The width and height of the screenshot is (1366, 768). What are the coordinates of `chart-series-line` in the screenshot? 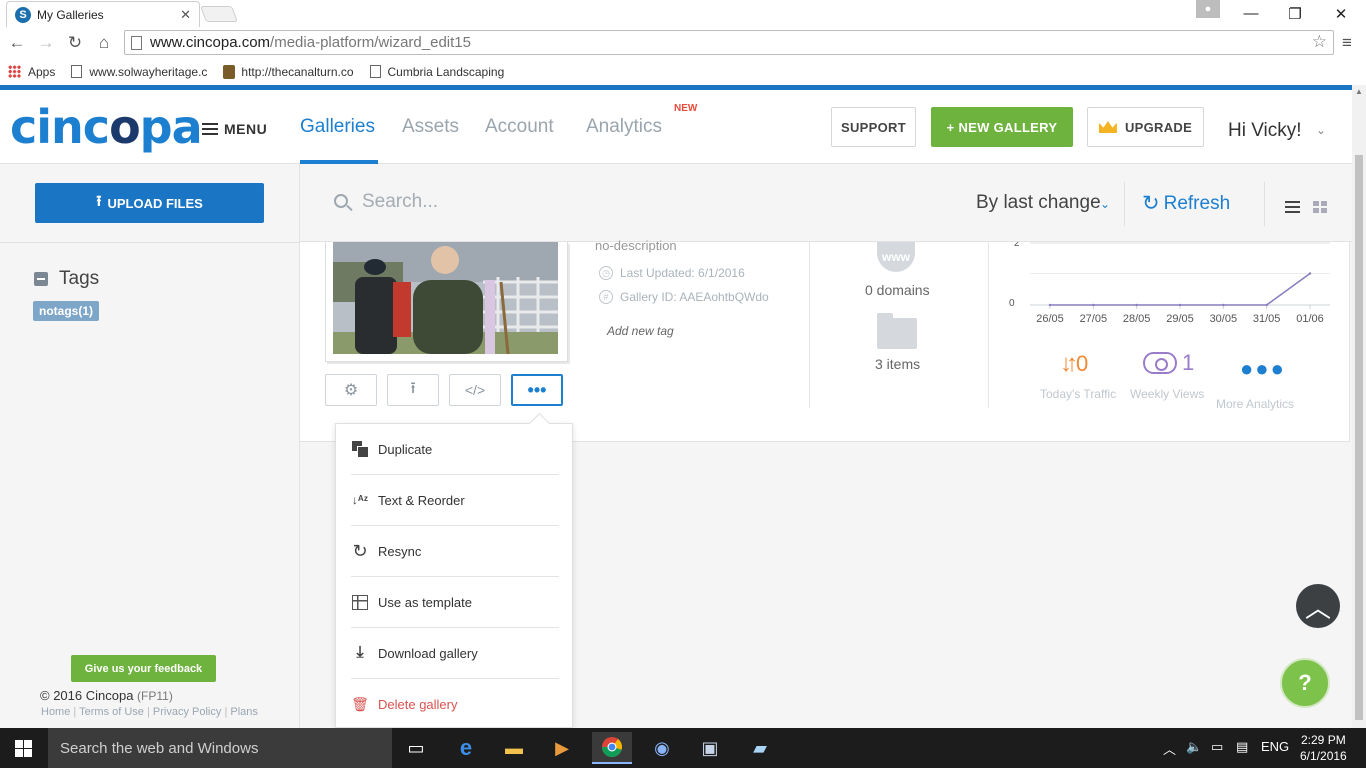 It's located at (1180, 289).